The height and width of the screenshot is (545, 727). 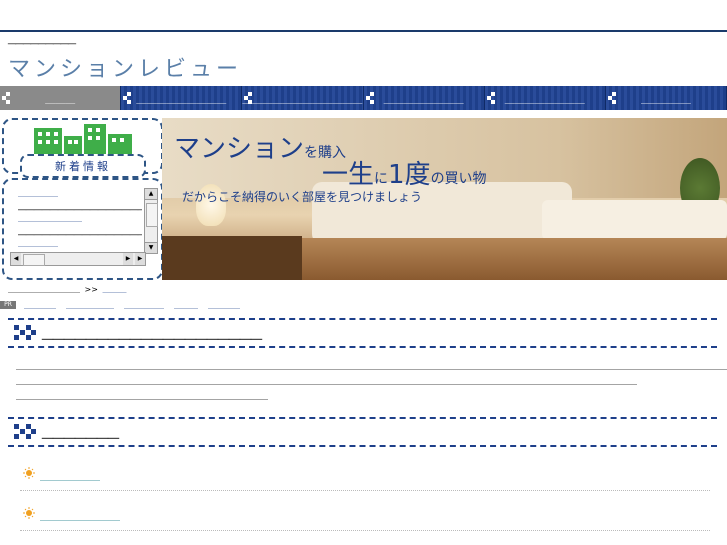 I want to click on list-item: ＿＿＿＿＿＿＿＿, so click(x=365, y=515).